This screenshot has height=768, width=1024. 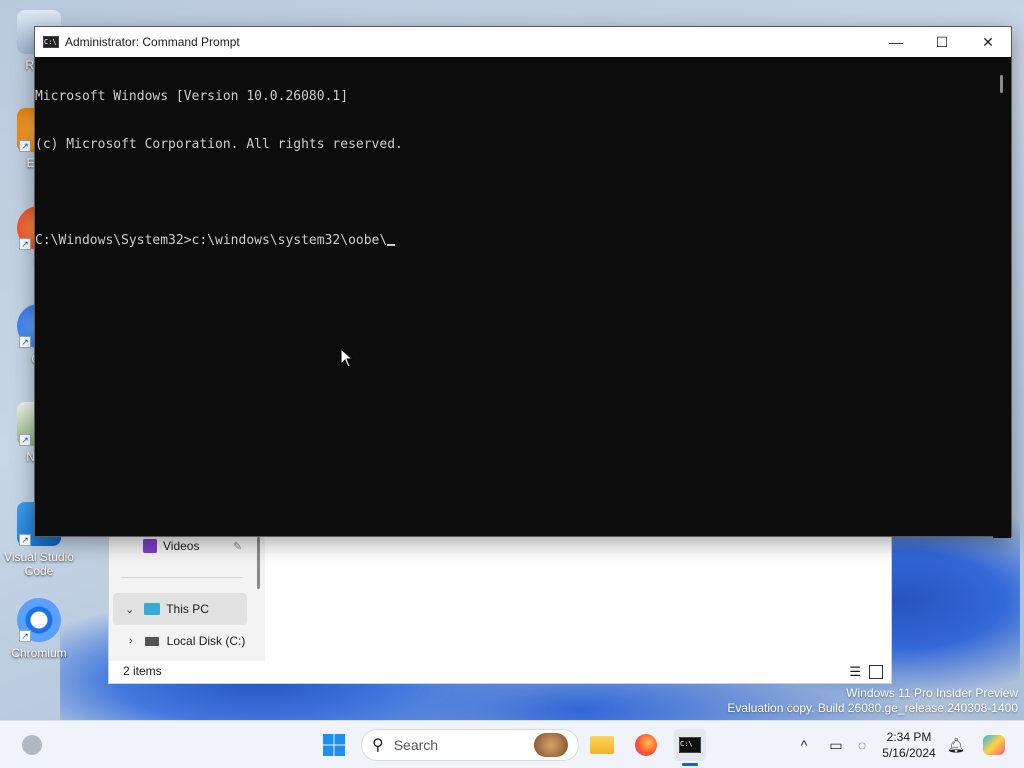 I want to click on taskbar-command-prompt: C:\, so click(x=690, y=745).